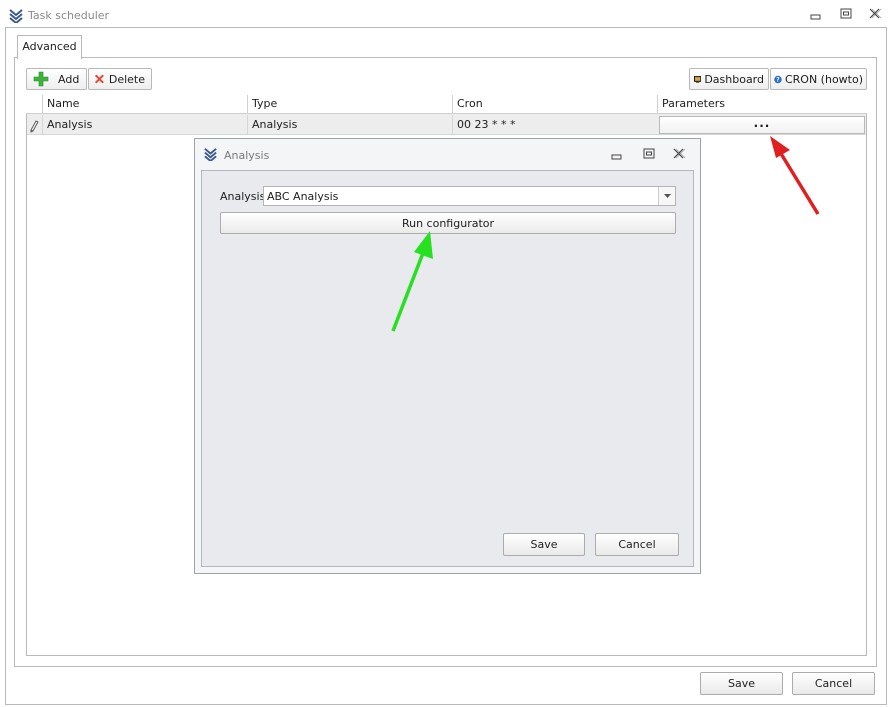  What do you see at coordinates (554, 125) in the screenshot?
I see `cell-cron: 00 23 * * *` at bounding box center [554, 125].